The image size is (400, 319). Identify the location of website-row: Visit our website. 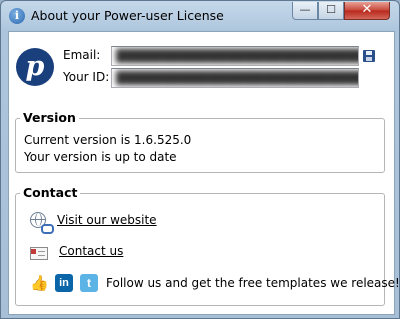
(93, 222).